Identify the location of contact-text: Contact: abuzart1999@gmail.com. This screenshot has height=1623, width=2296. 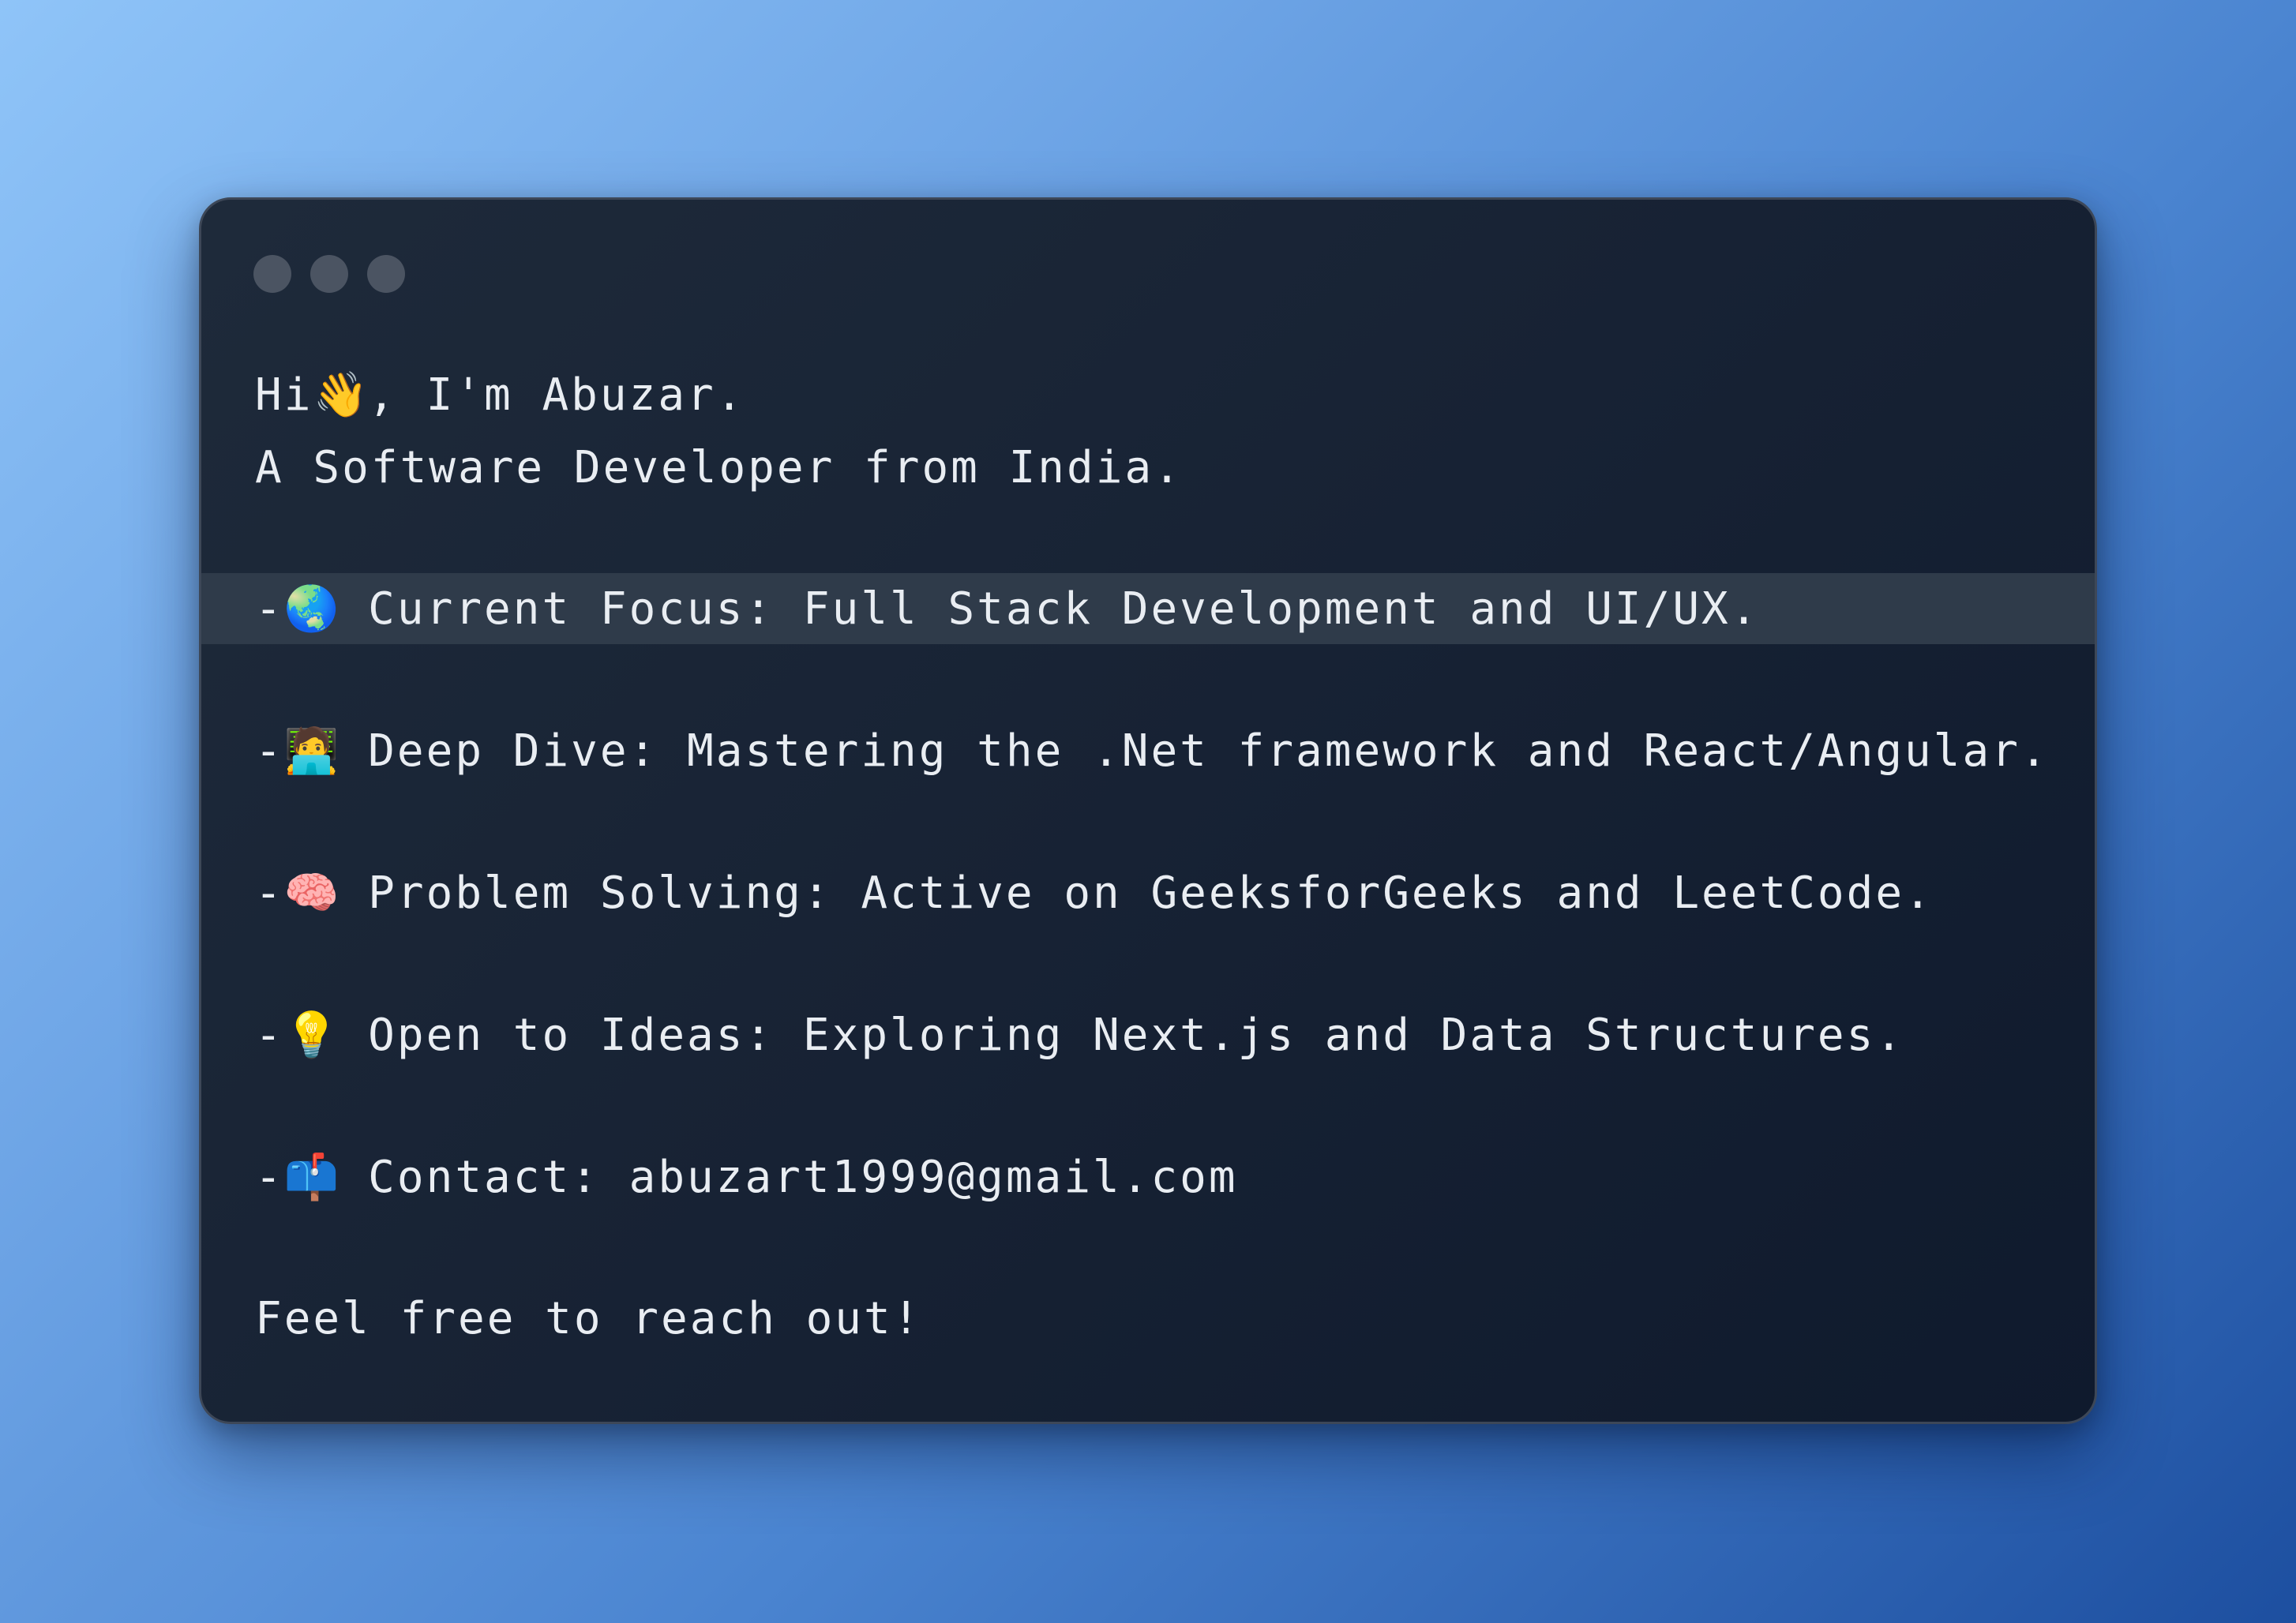
(788, 1177).